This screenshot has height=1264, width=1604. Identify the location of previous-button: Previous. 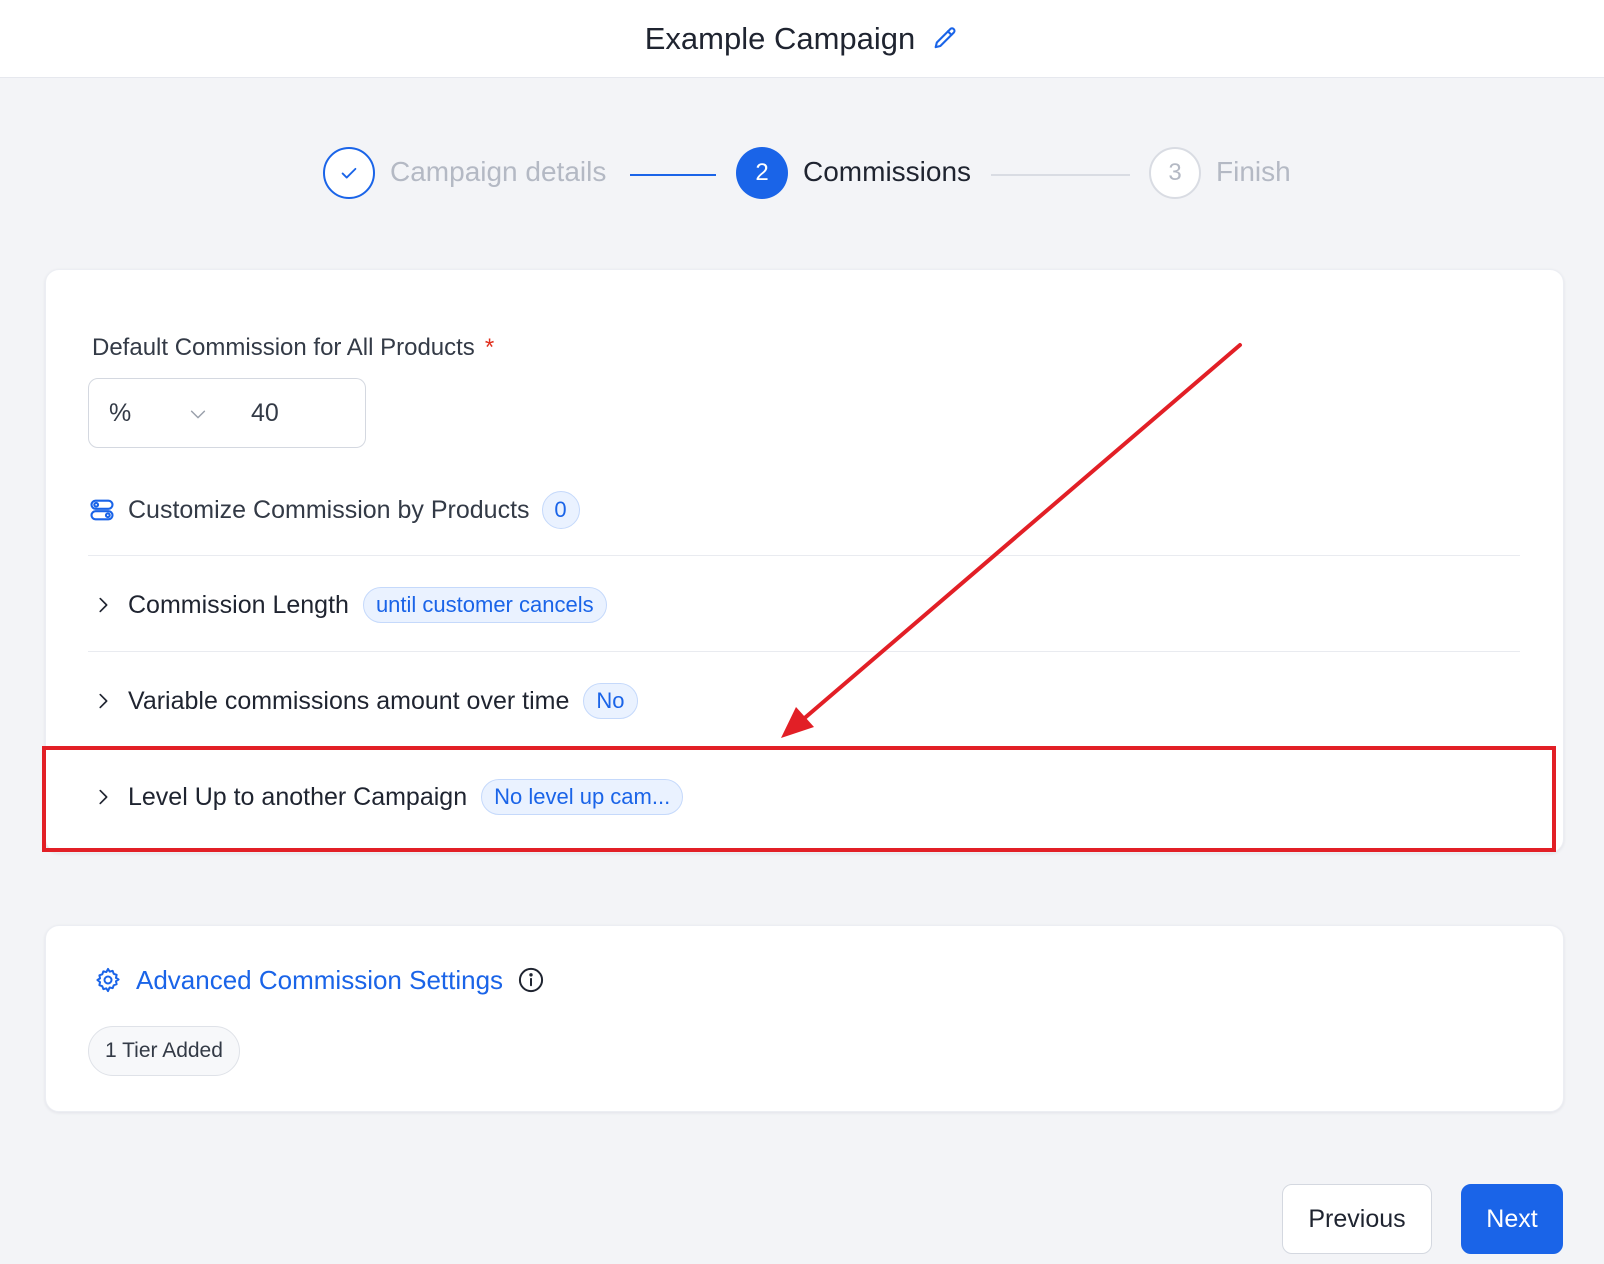
(1357, 1219).